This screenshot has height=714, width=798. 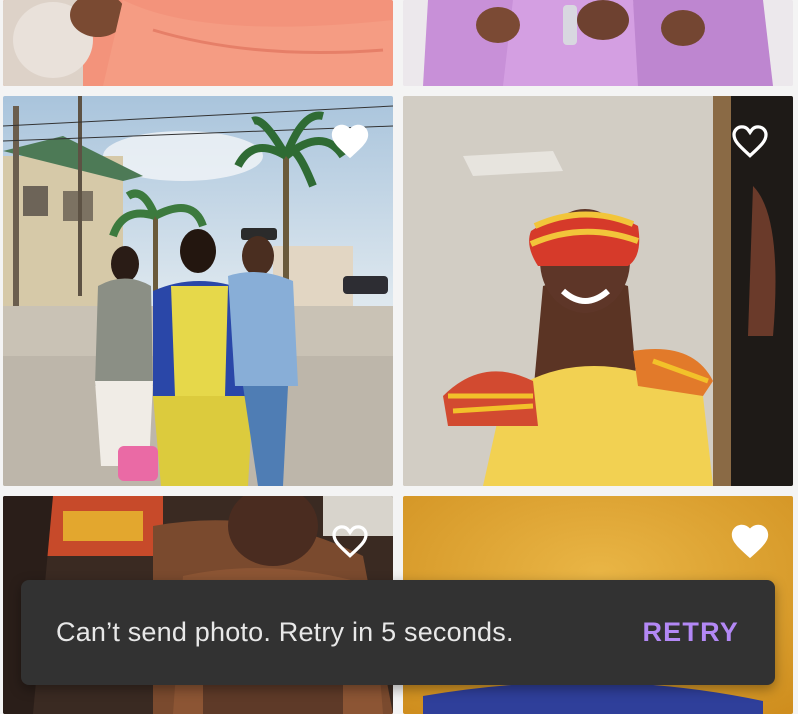 What do you see at coordinates (285, 632) in the screenshot?
I see `snackbar-message: Can’t send photo. Retry in 5 seconds.` at bounding box center [285, 632].